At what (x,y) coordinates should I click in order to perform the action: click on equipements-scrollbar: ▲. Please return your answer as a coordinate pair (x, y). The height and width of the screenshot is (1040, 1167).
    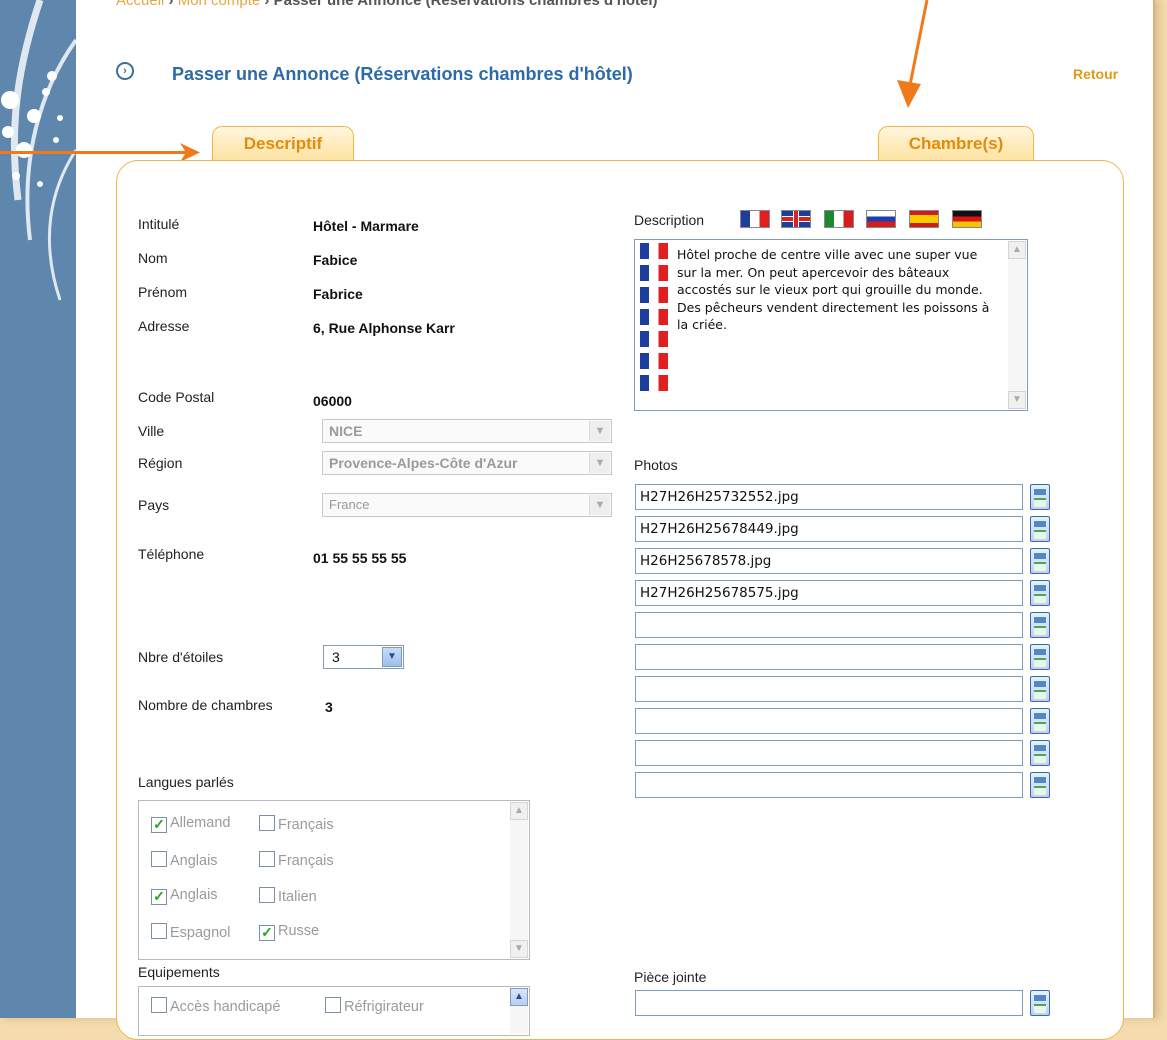
    Looking at the image, I should click on (519, 1011).